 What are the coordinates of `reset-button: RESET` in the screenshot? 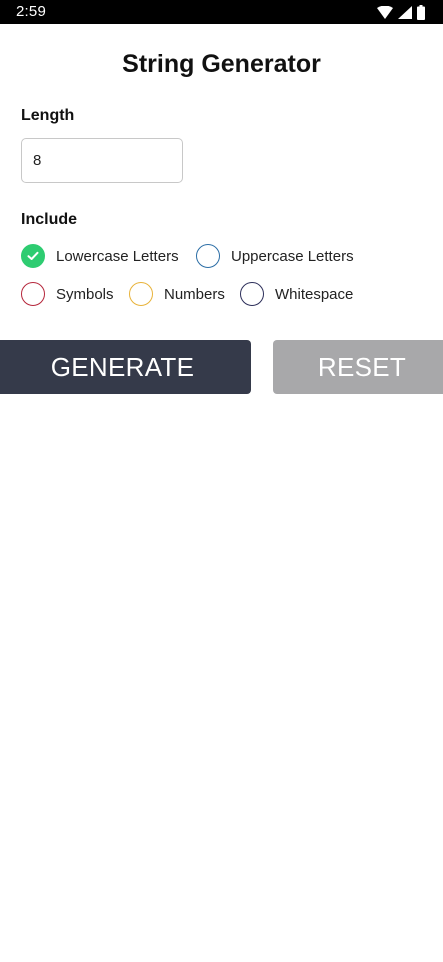 It's located at (358, 367).